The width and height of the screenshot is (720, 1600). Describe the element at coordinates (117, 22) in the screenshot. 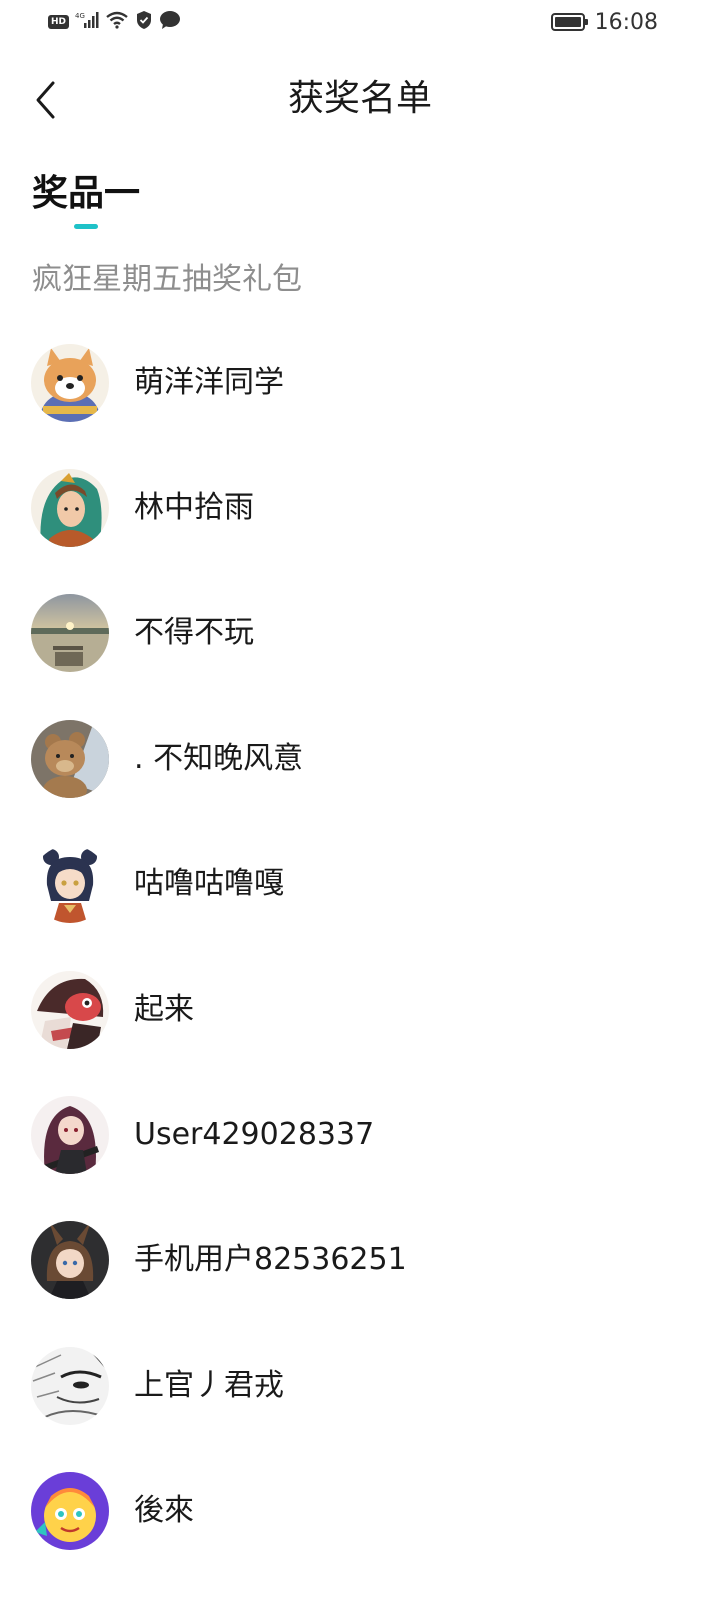

I see `wifi-icon` at that location.